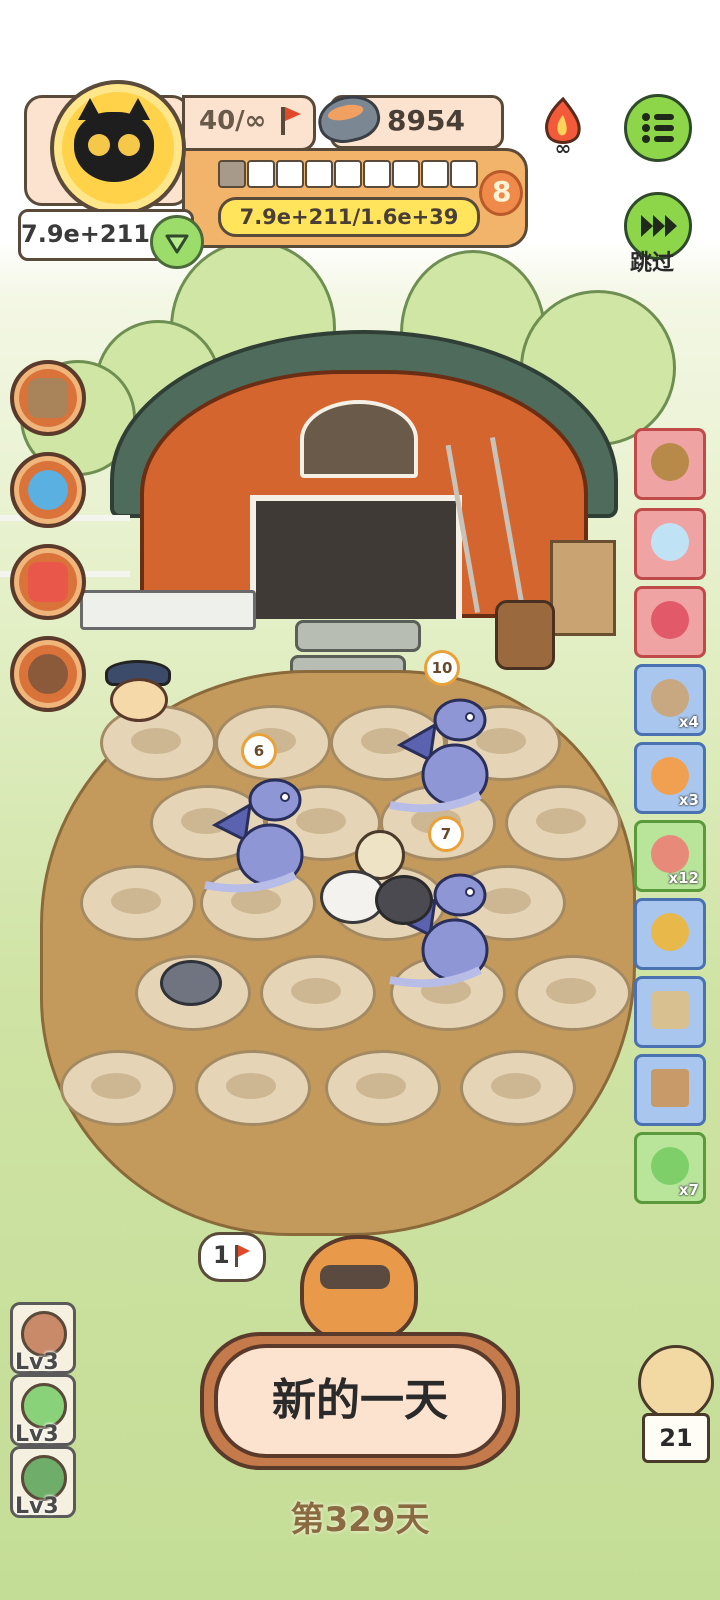  I want to click on pumpkin-icon, so click(670, 776).